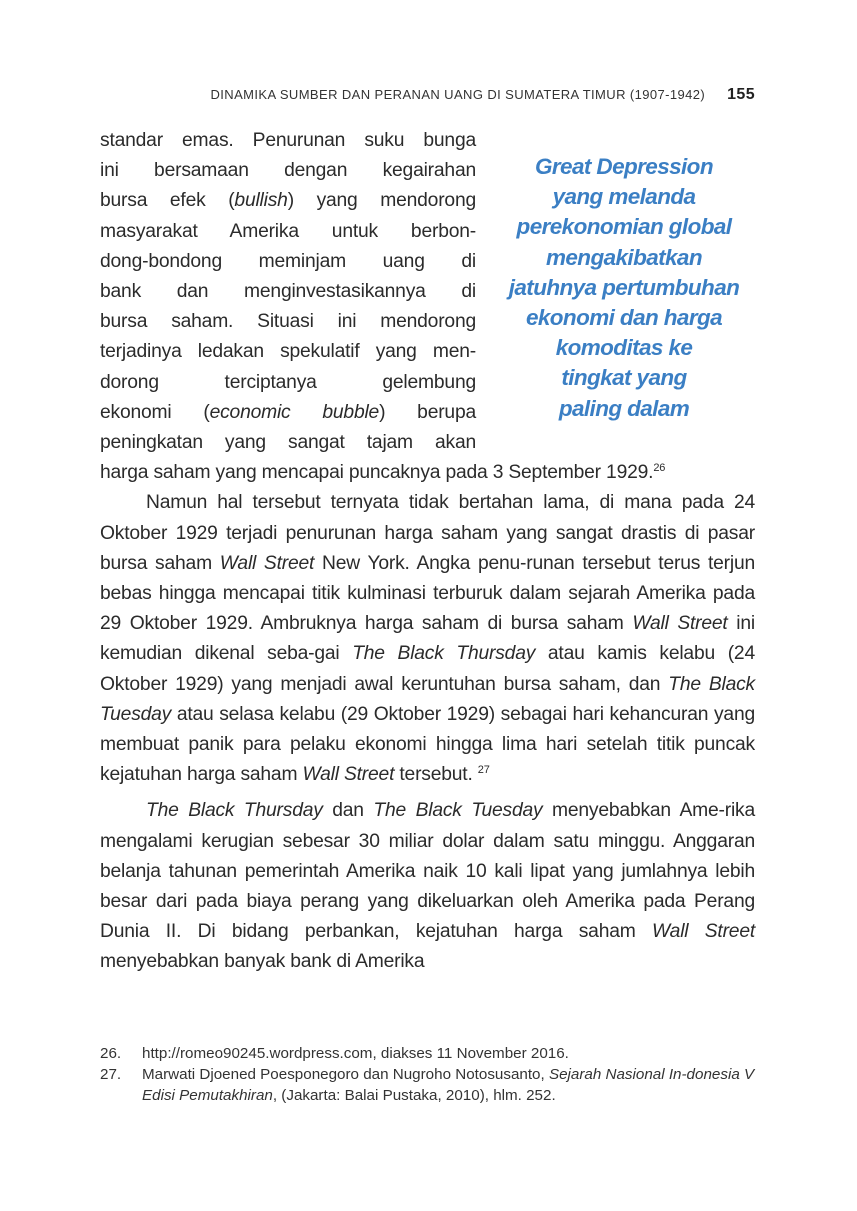 This screenshot has width=857, height=1211. I want to click on text-line: peningkatan yang sangat tajam akan, so click(288, 443).